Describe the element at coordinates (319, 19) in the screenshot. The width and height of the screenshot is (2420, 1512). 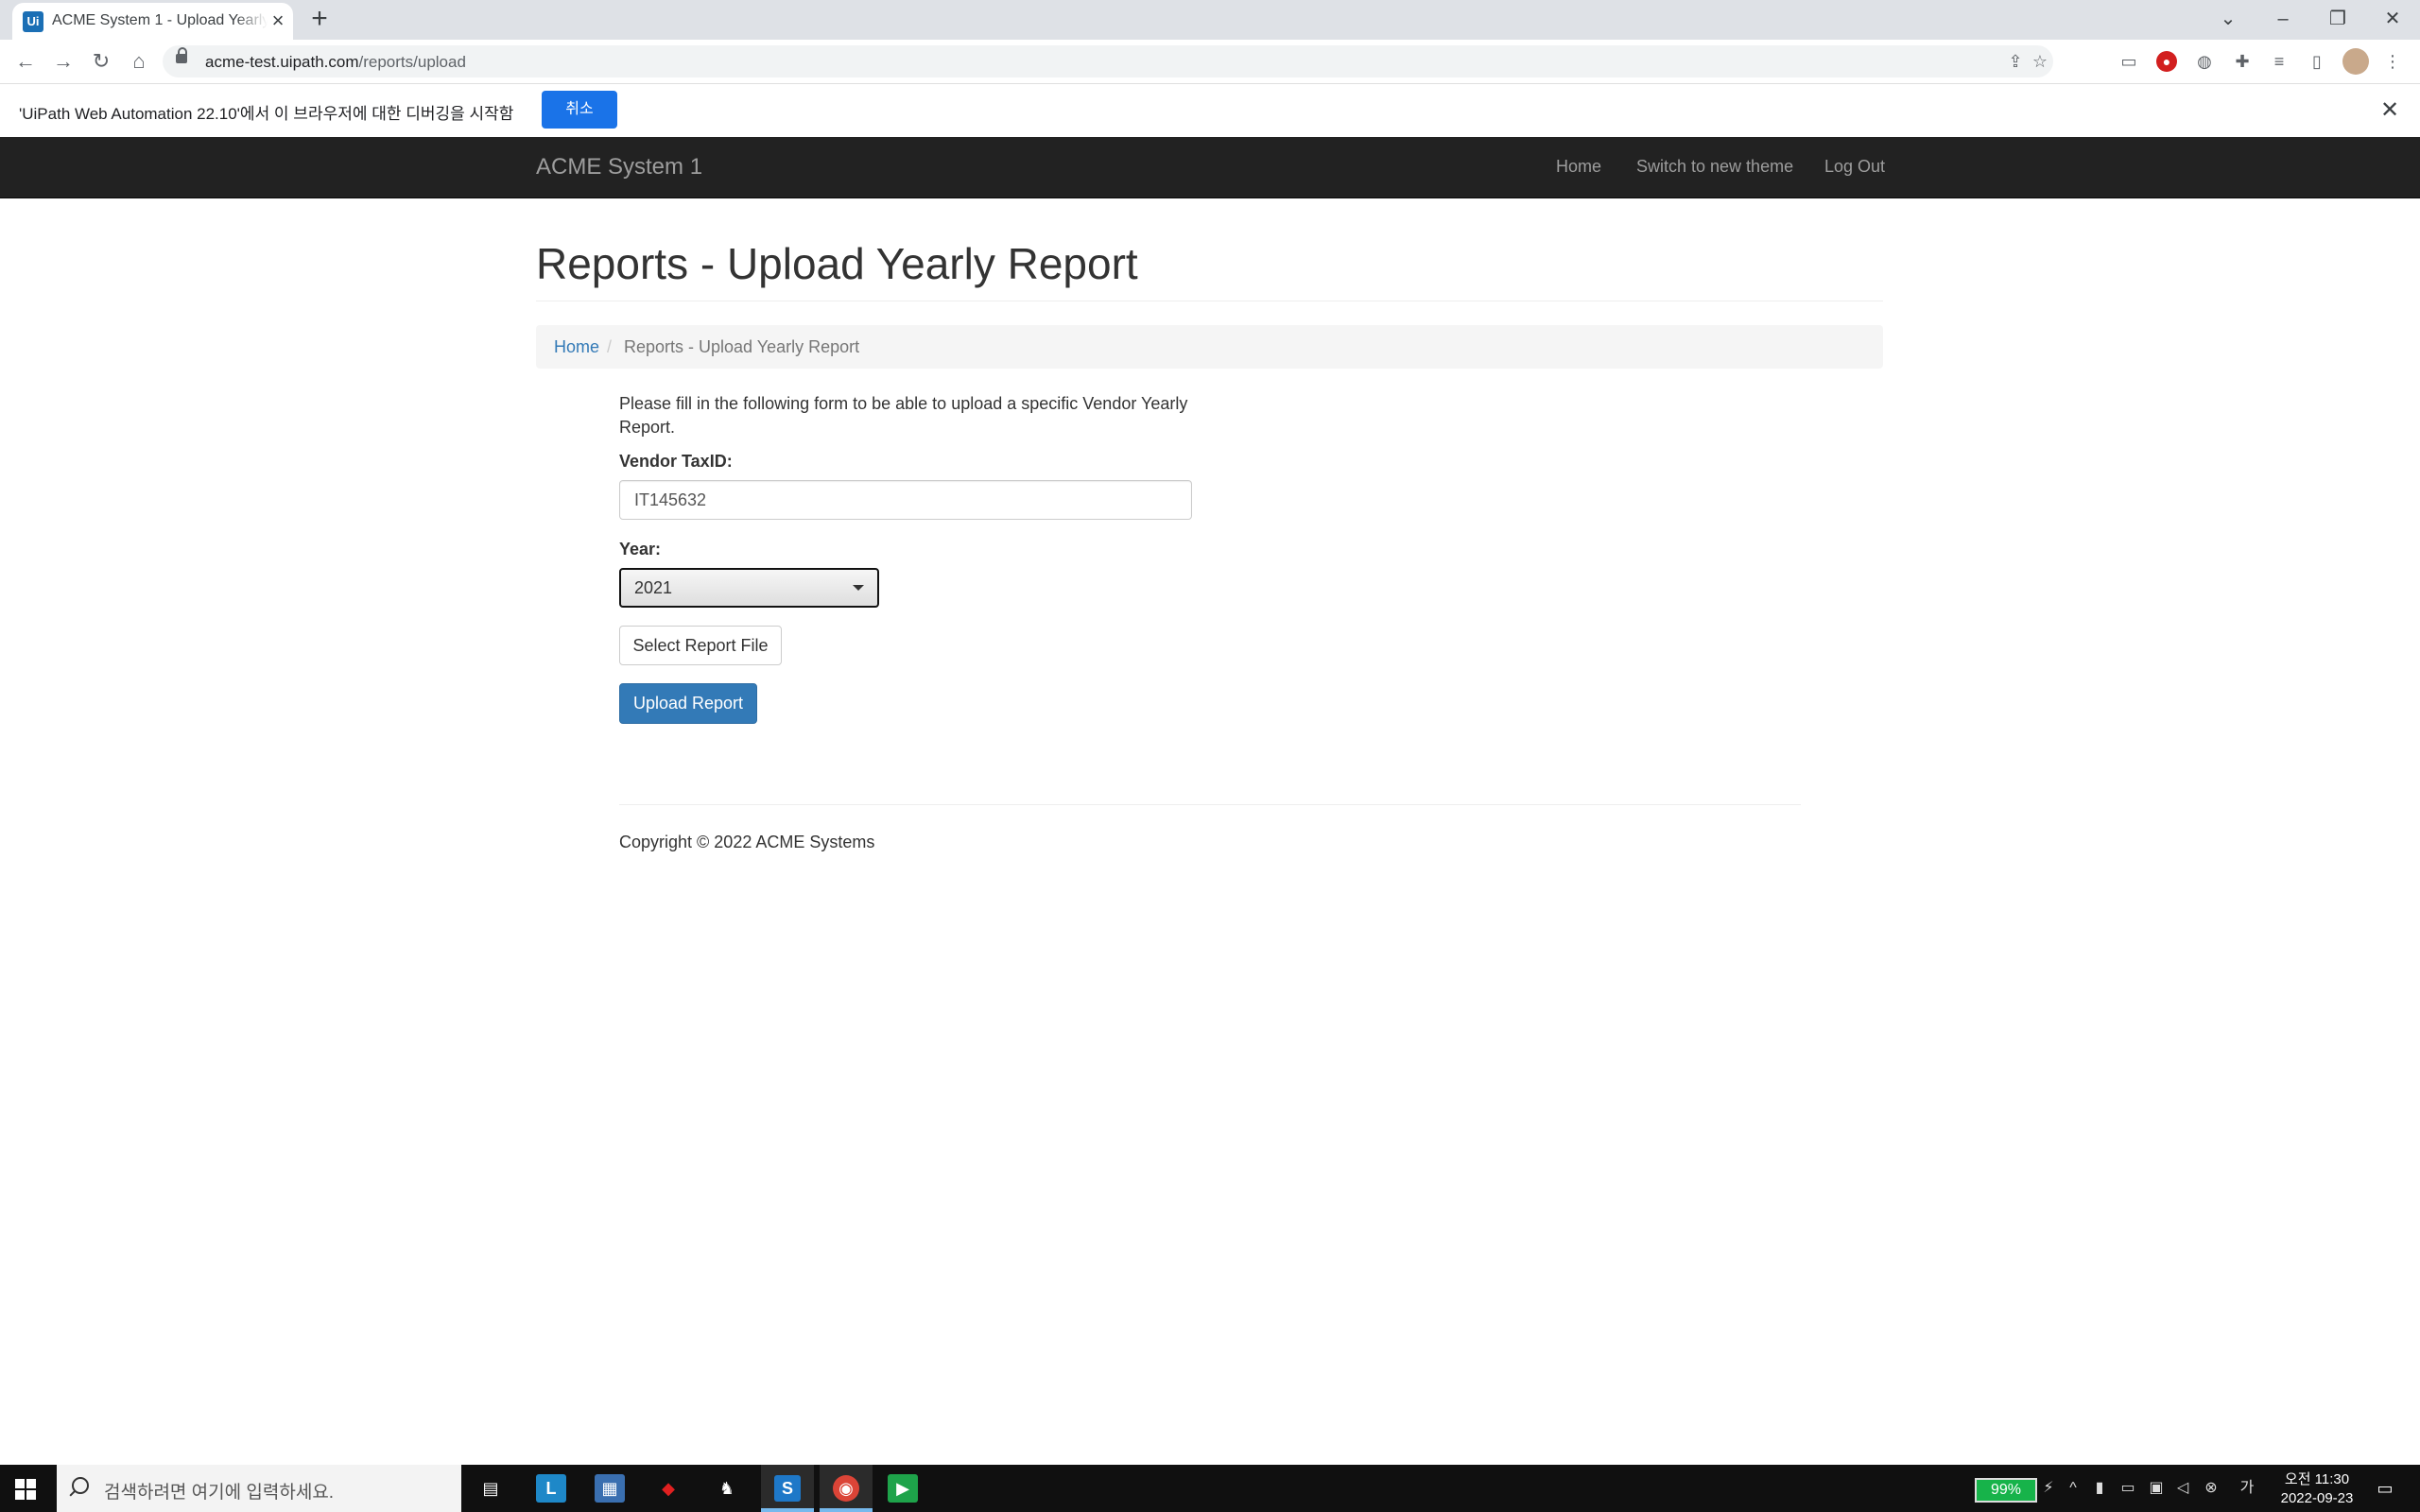
I see `new-tab-button: +` at that location.